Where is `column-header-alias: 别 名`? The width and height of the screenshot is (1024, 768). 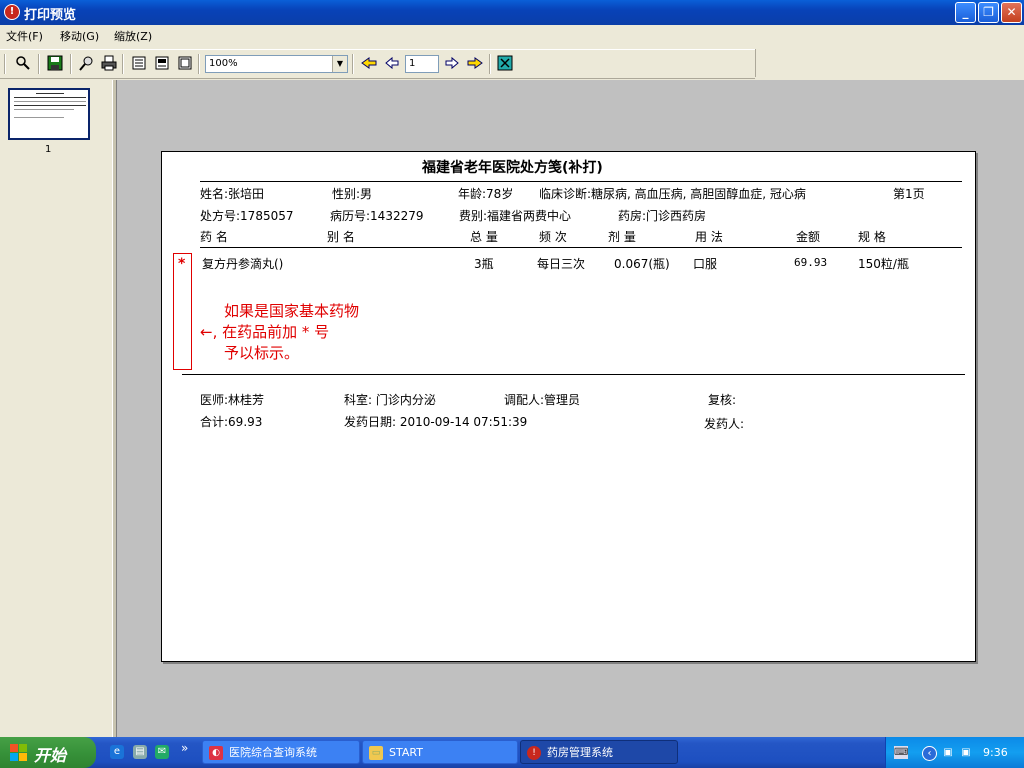 column-header-alias: 别 名 is located at coordinates (341, 237).